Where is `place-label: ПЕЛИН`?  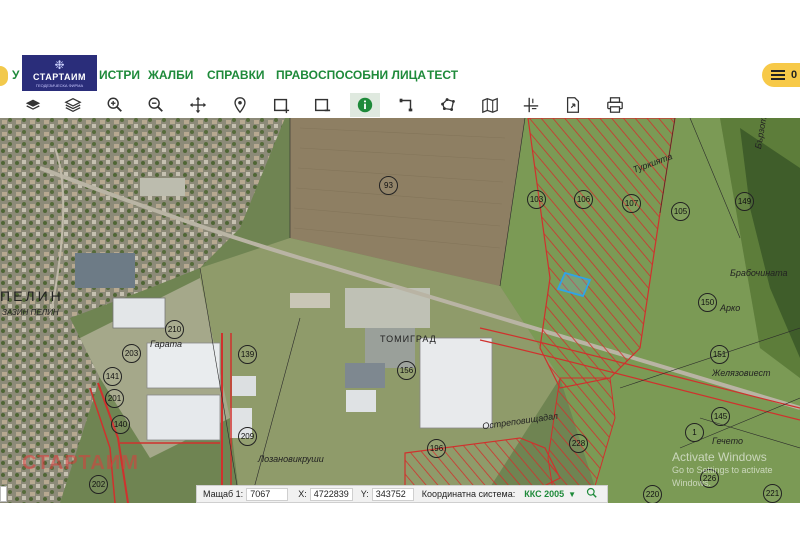
place-label: ПЕЛИН is located at coordinates (32, 296).